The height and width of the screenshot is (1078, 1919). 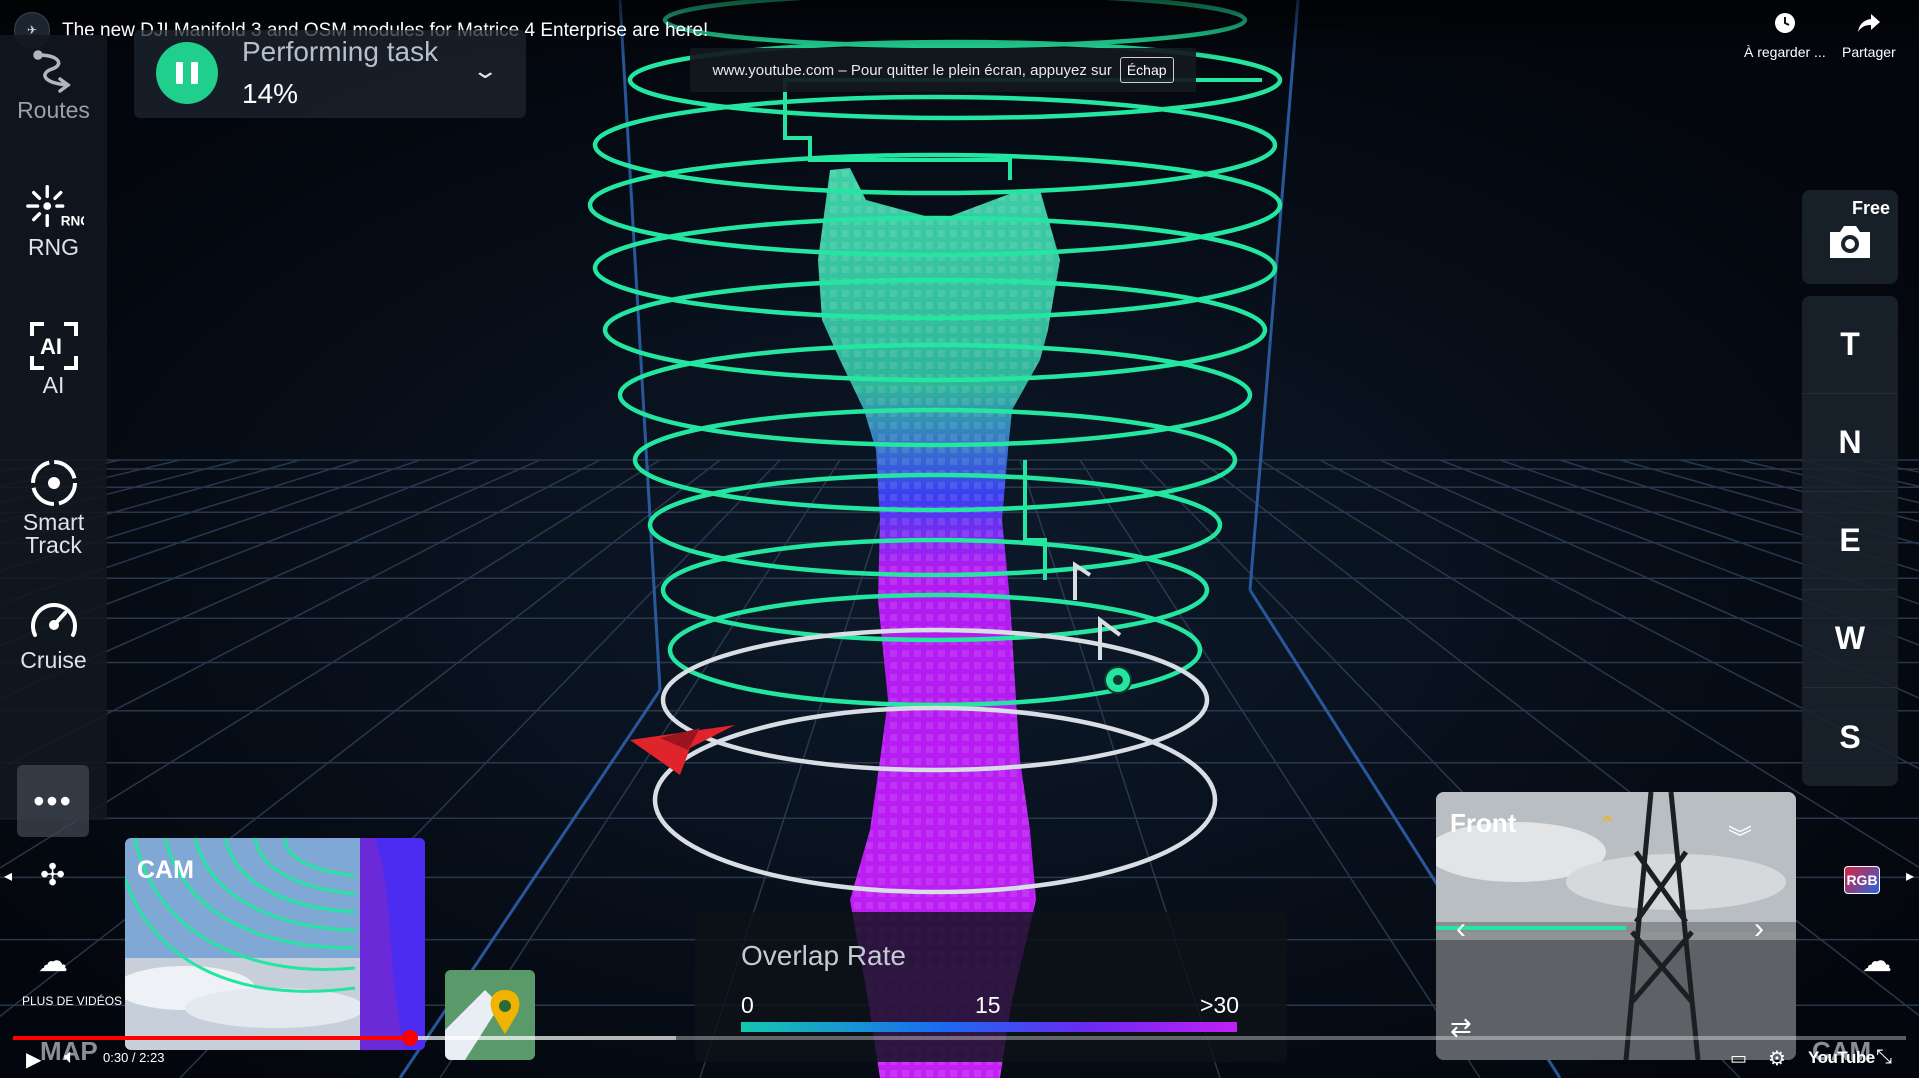 I want to click on view-west-button: W, so click(x=1850, y=639).